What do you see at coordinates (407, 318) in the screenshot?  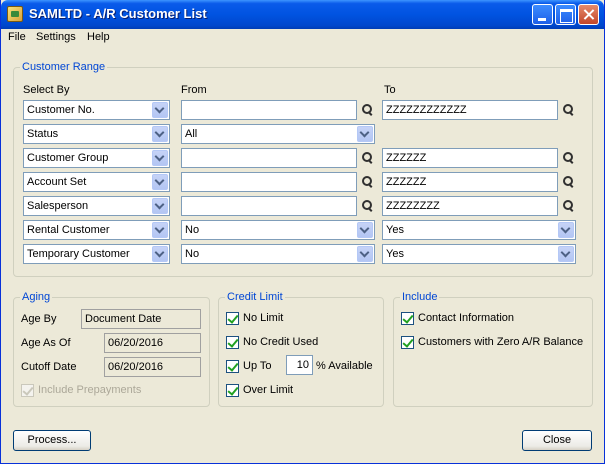 I see `contact-information-checkbox` at bounding box center [407, 318].